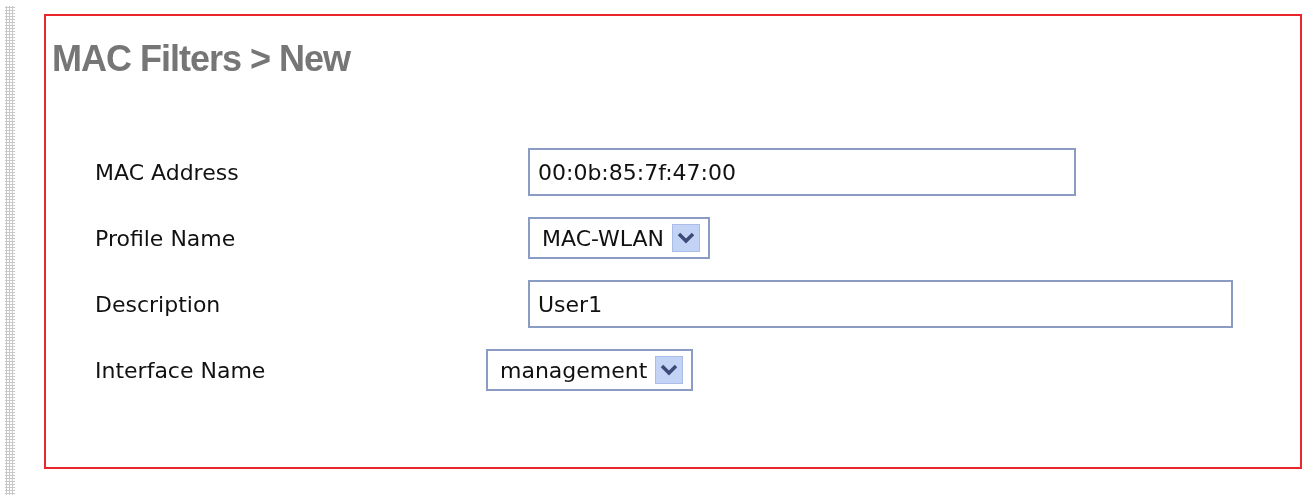 Image resolution: width=1316 pixels, height=495 pixels. I want to click on text-field: User1, so click(880, 304).